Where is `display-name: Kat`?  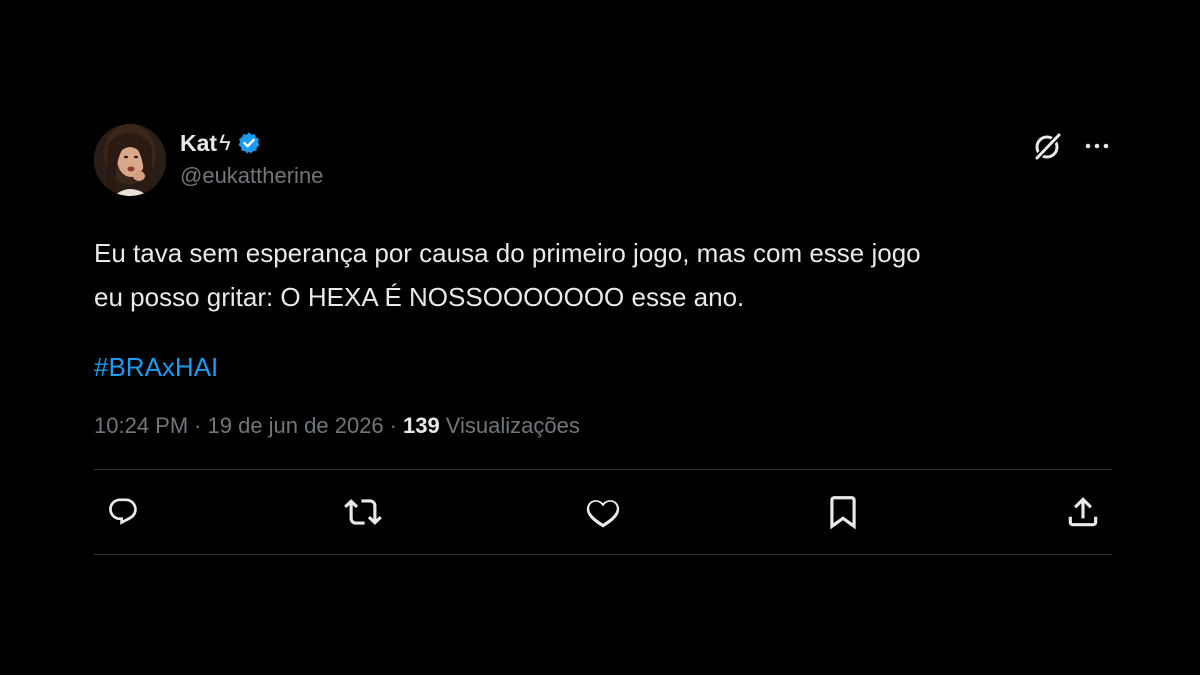
display-name: Kat is located at coordinates (198, 143).